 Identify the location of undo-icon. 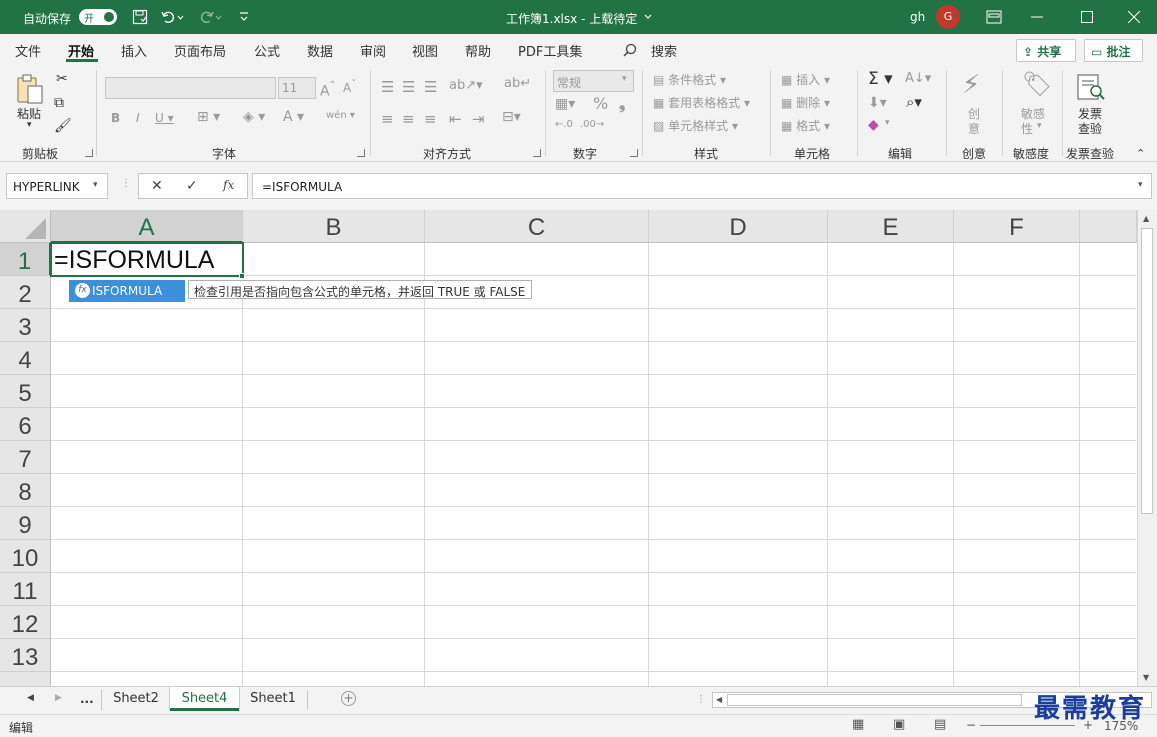
(172, 17).